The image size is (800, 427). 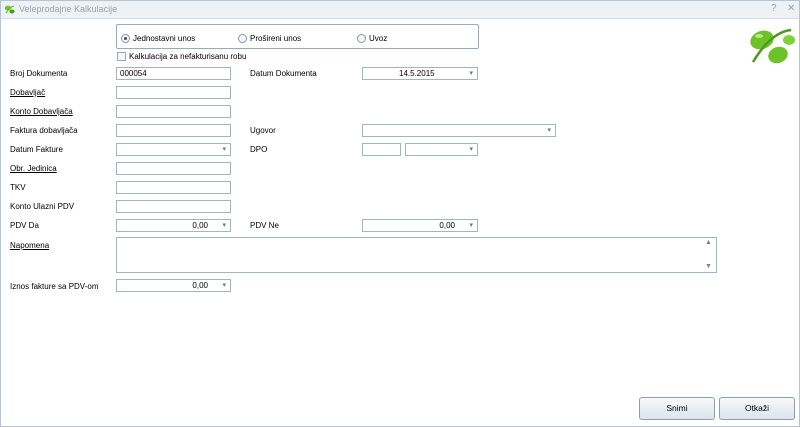 What do you see at coordinates (173, 92) in the screenshot?
I see `dobavljac-input` at bounding box center [173, 92].